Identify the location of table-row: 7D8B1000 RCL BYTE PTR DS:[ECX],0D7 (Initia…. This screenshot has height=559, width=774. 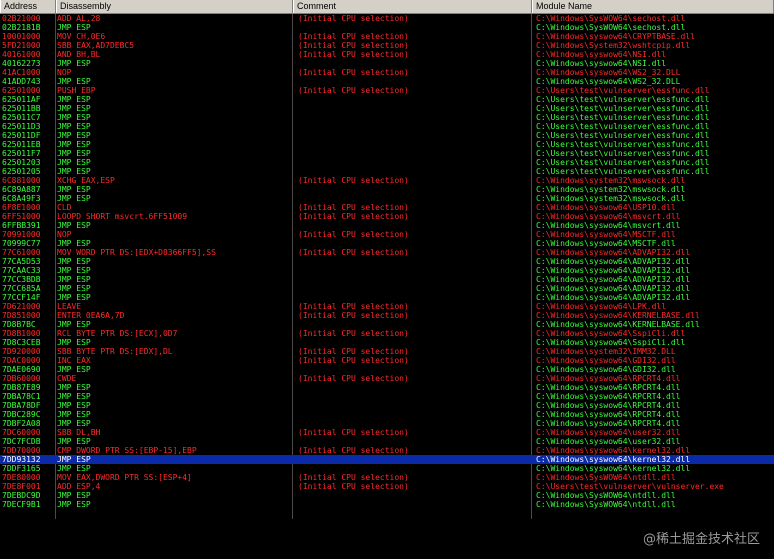
(387, 333).